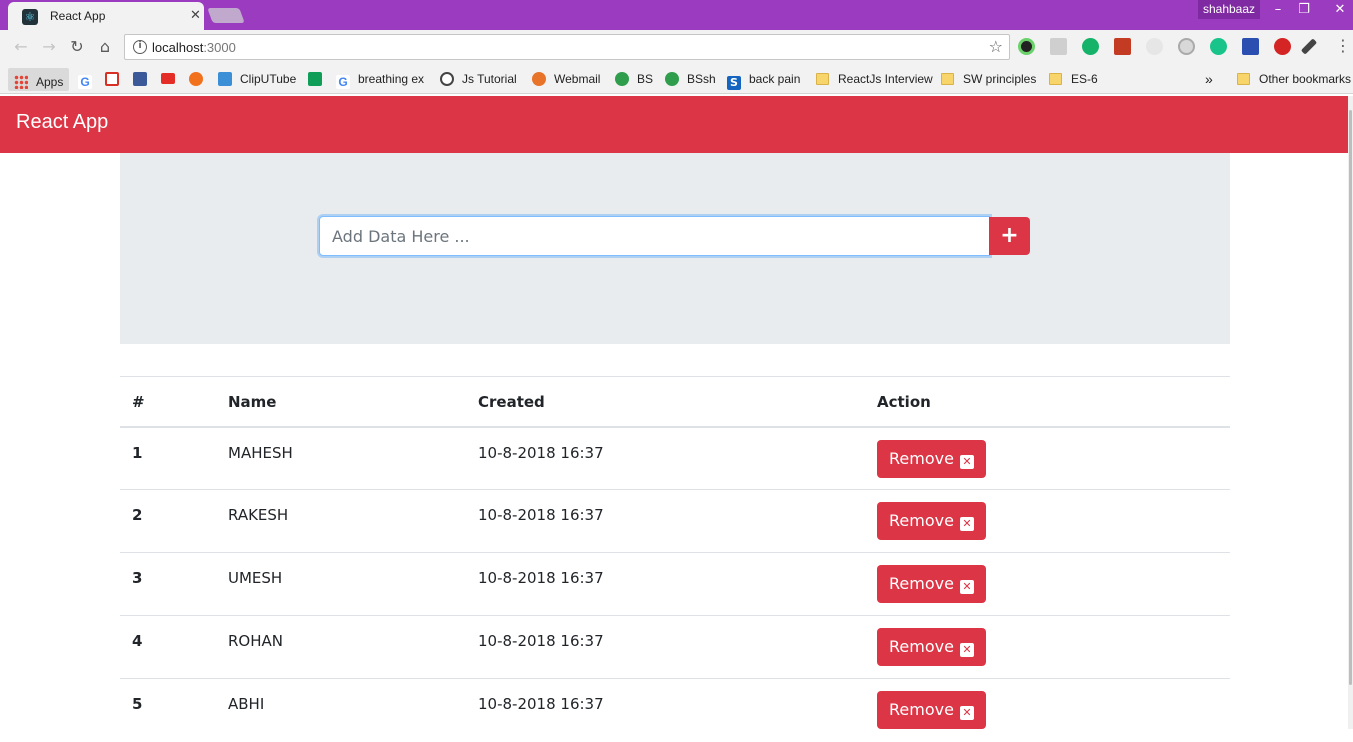 Image resolution: width=1353 pixels, height=742 pixels. What do you see at coordinates (675, 402) in the screenshot?
I see `table-header-row: # Name Created Action` at bounding box center [675, 402].